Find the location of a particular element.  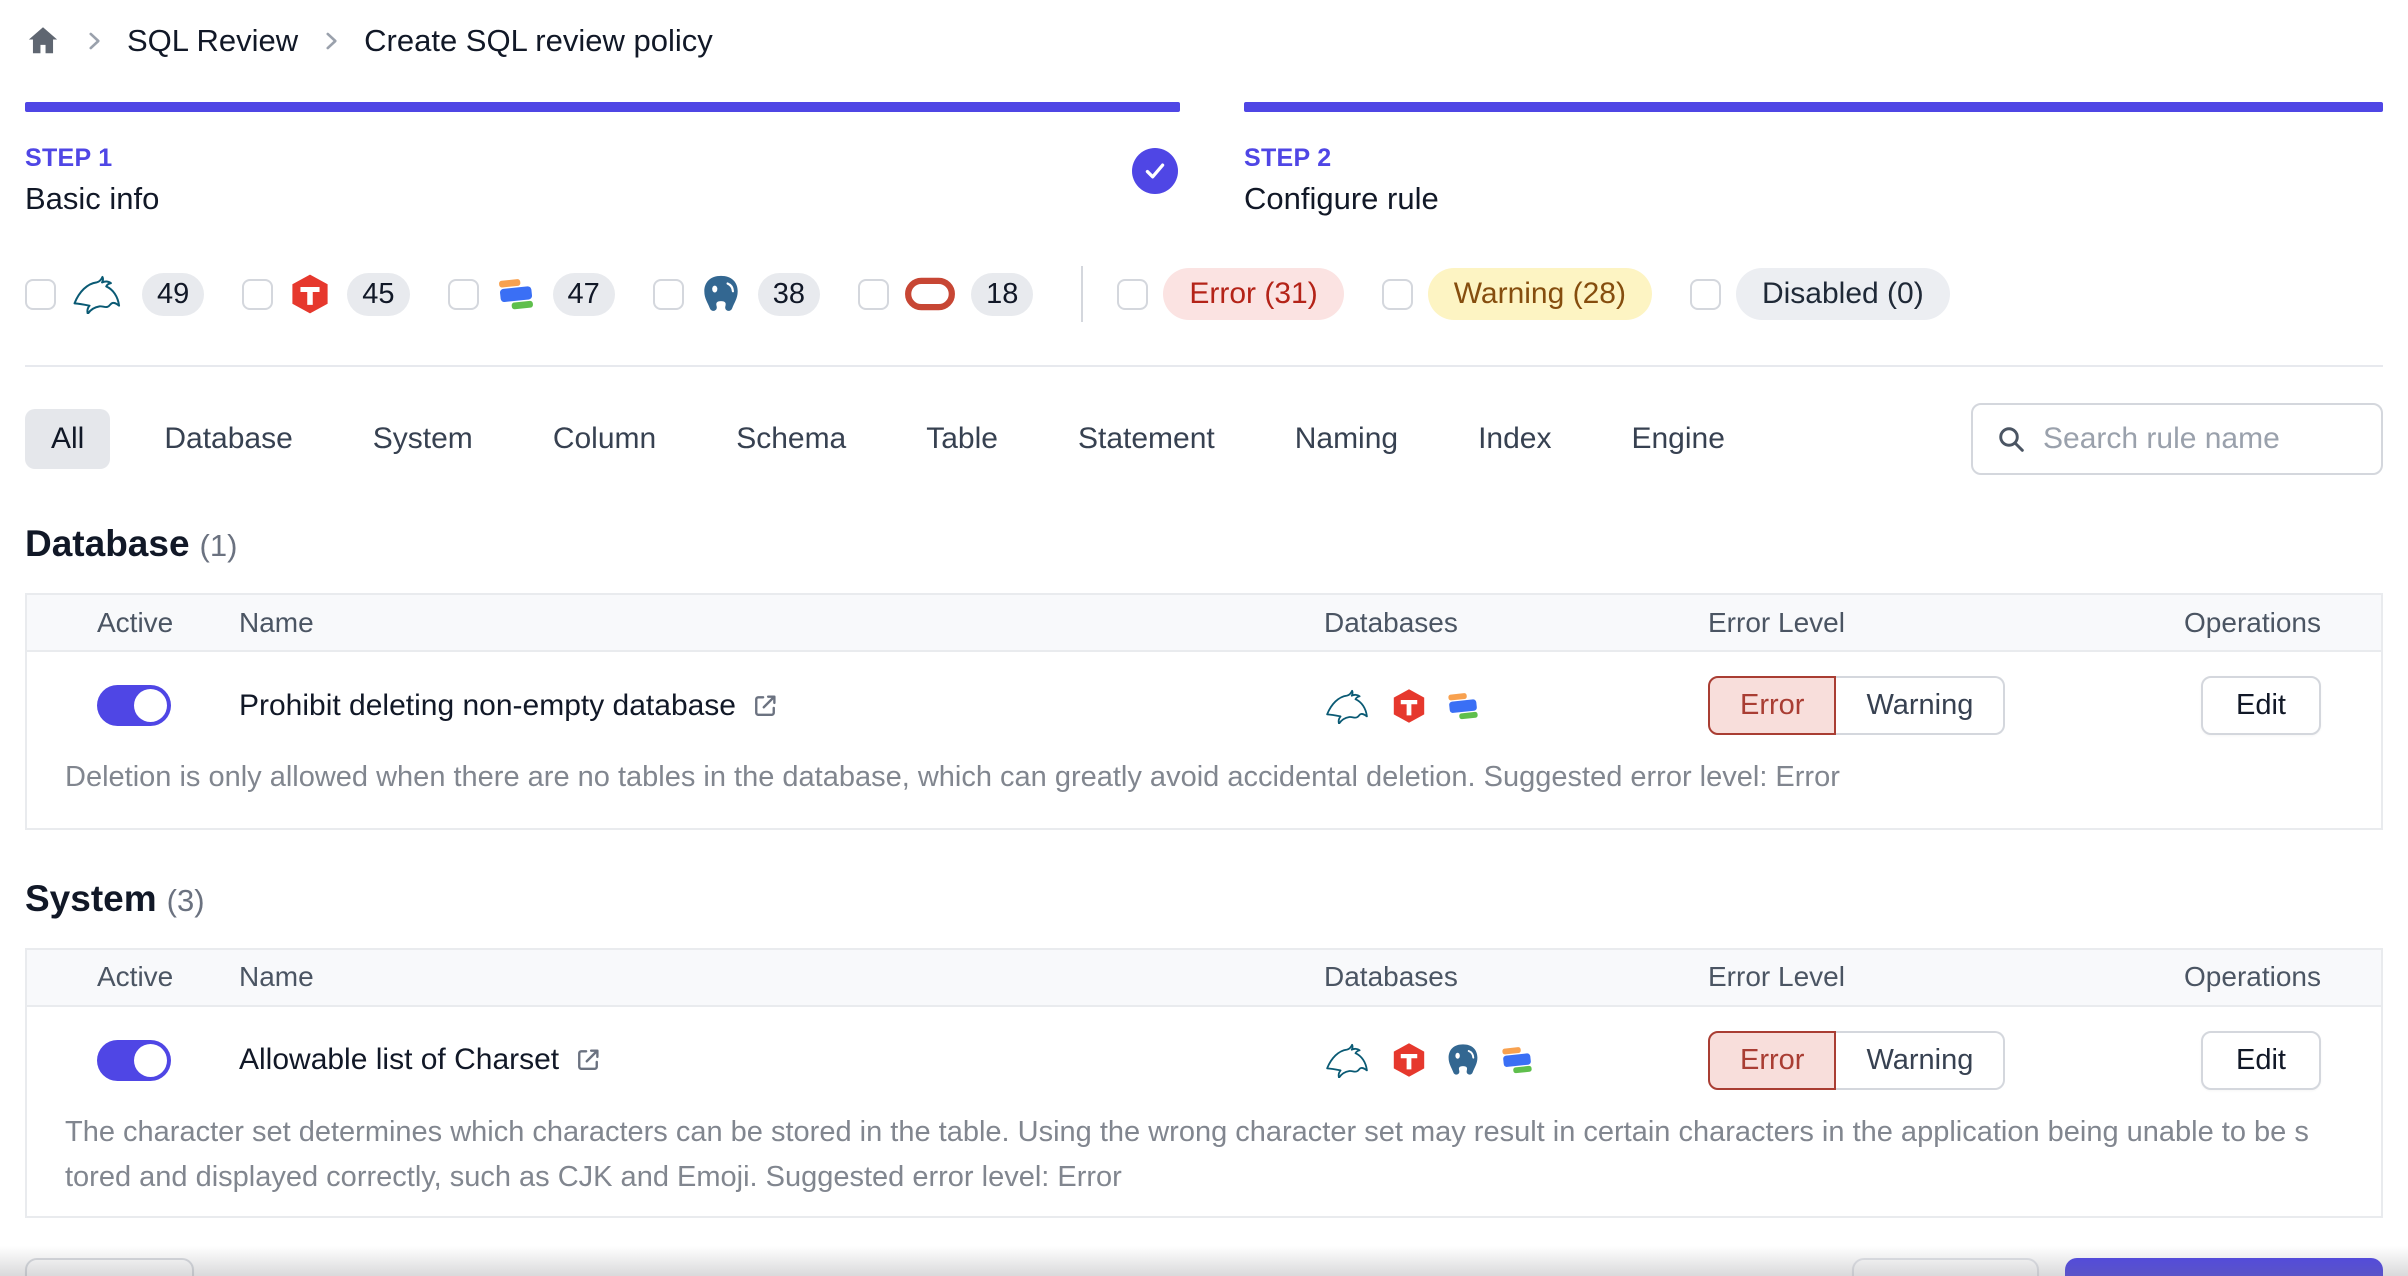

toggle-knob is located at coordinates (150, 705).